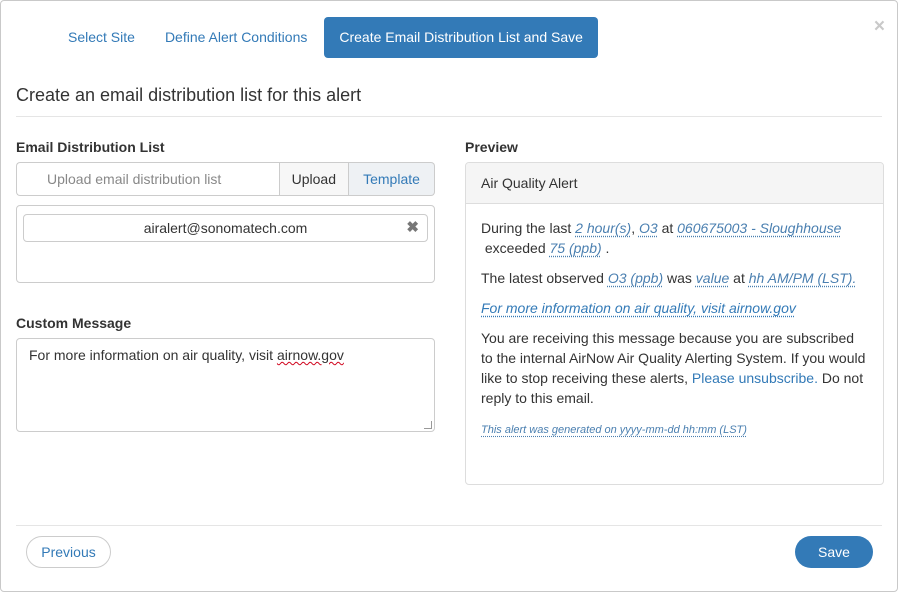 The width and height of the screenshot is (898, 592). Describe the element at coordinates (313, 179) in the screenshot. I see `upload-button: Upload` at that location.